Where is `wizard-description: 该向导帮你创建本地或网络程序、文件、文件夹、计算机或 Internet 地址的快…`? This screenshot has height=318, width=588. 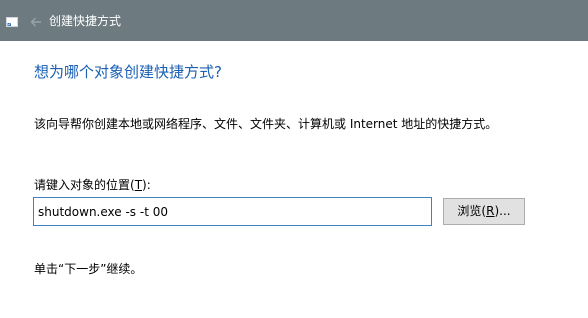
wizard-description: 该向导帮你创建本地或网络程序、文件、文件夹、计算机或 Internet 地址的快… is located at coordinates (266, 124).